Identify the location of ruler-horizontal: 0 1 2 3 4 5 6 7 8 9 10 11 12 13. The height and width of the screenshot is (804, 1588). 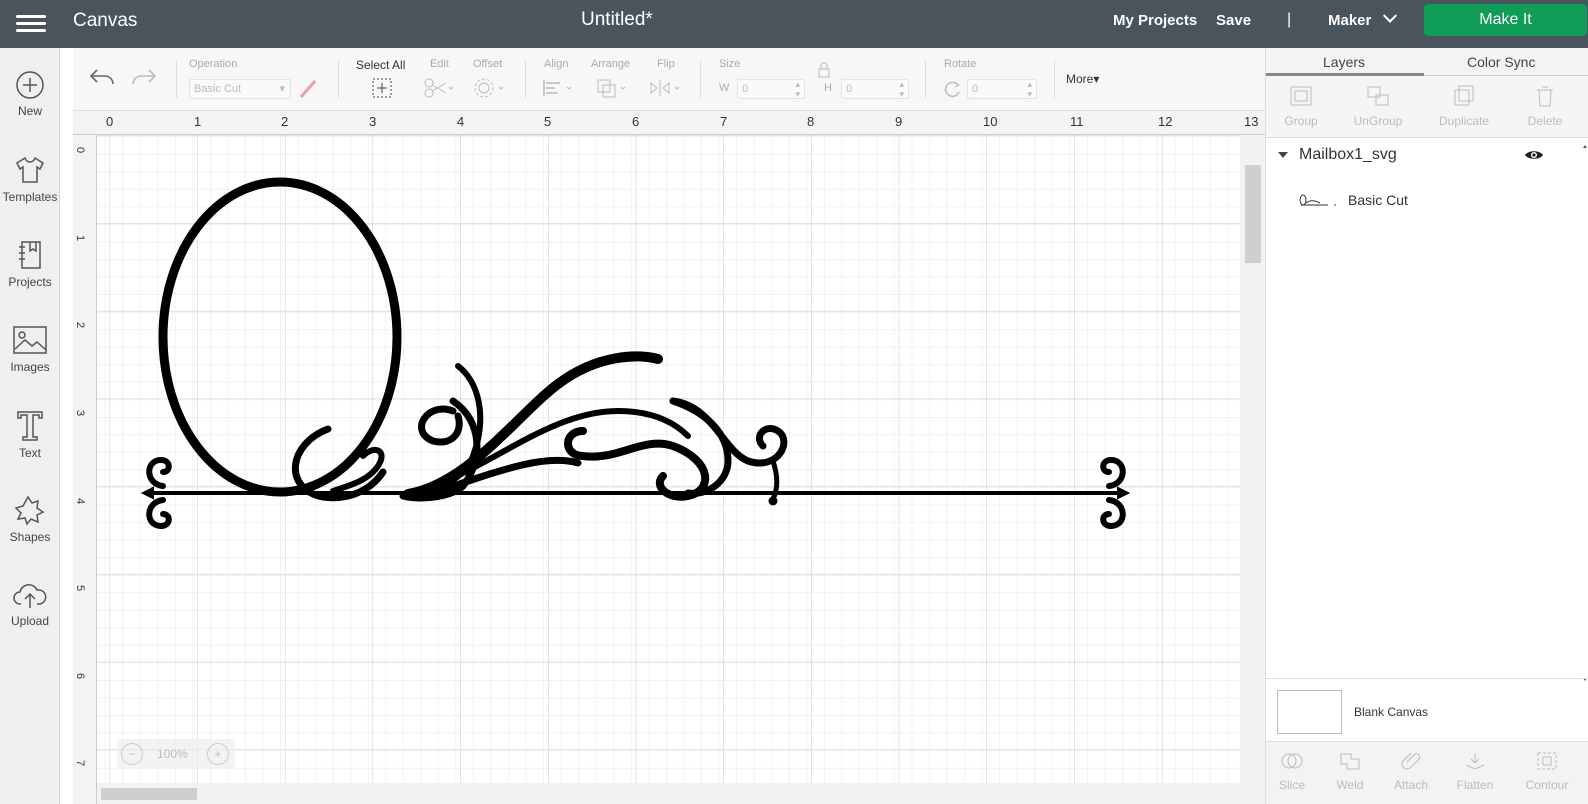
(669, 123).